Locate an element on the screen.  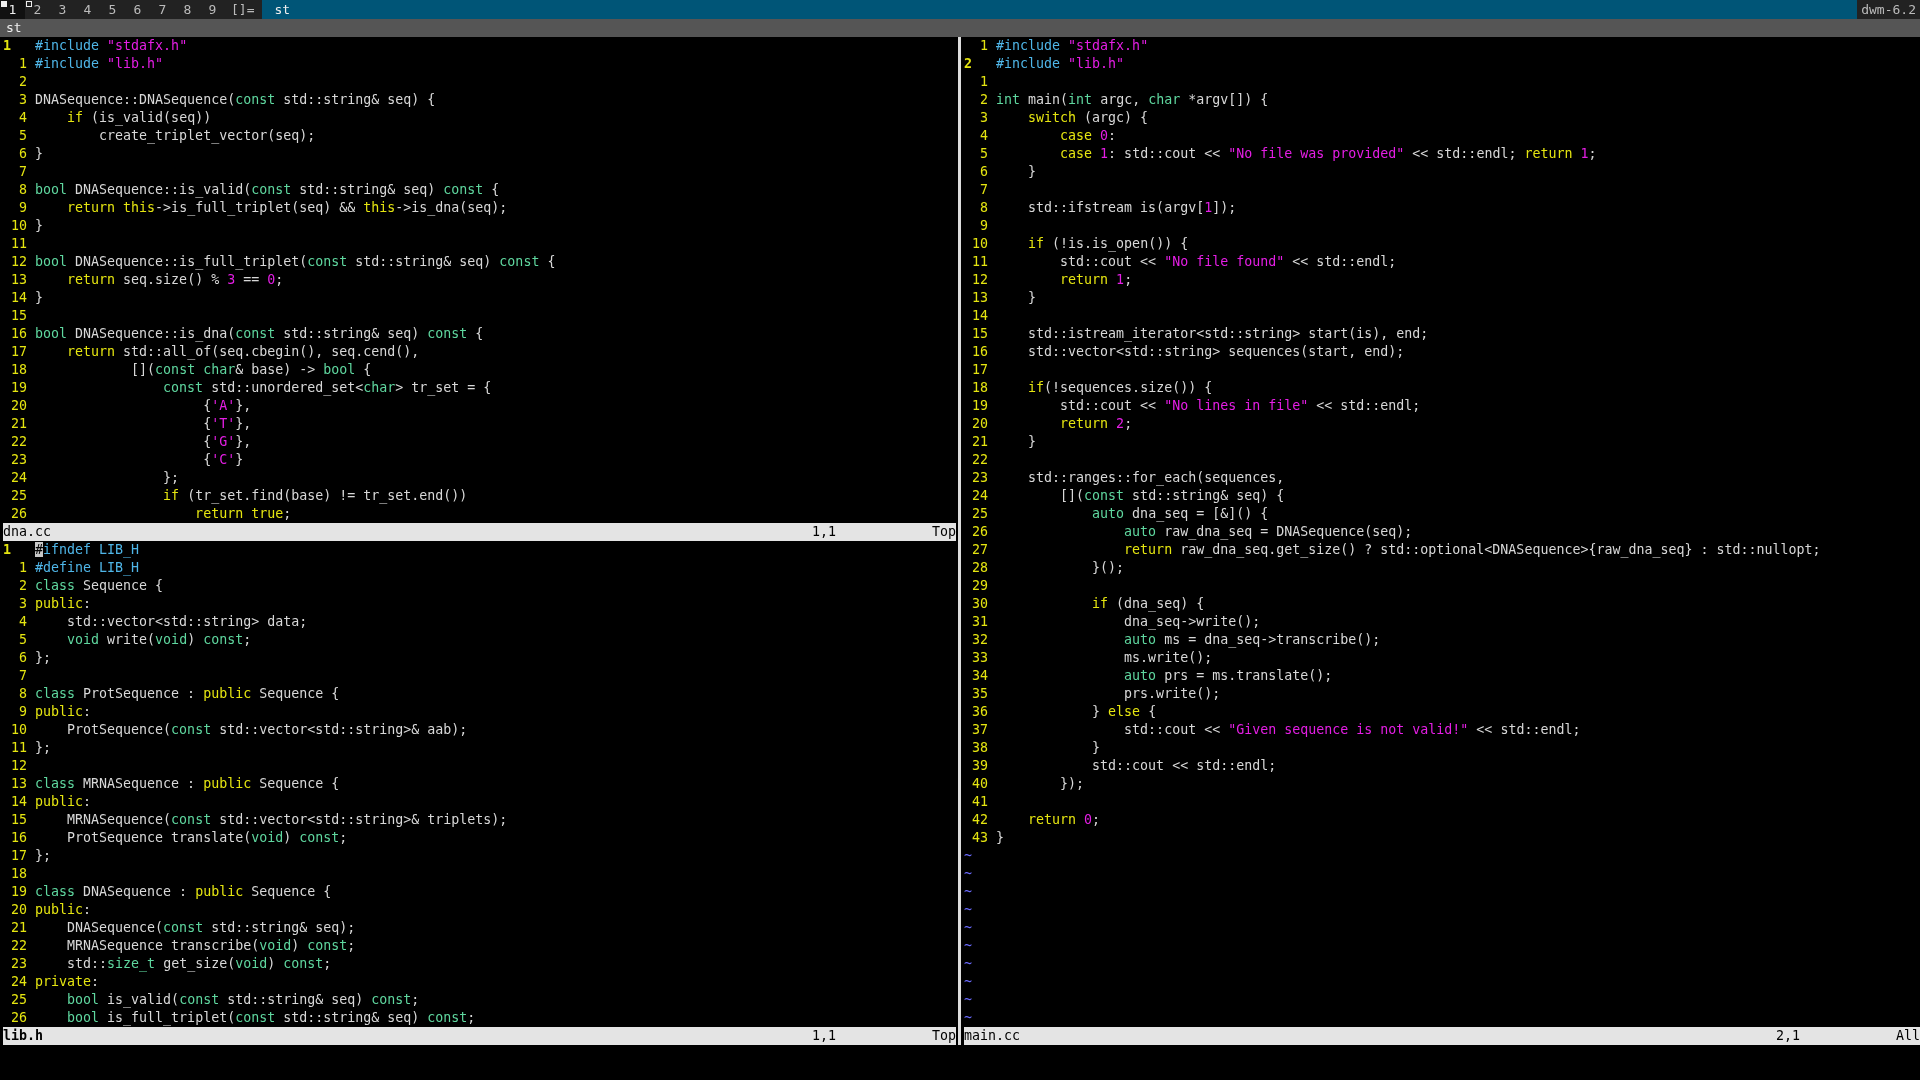
code-line: auto dna_seq = [&]() { is located at coordinates (1180, 514).